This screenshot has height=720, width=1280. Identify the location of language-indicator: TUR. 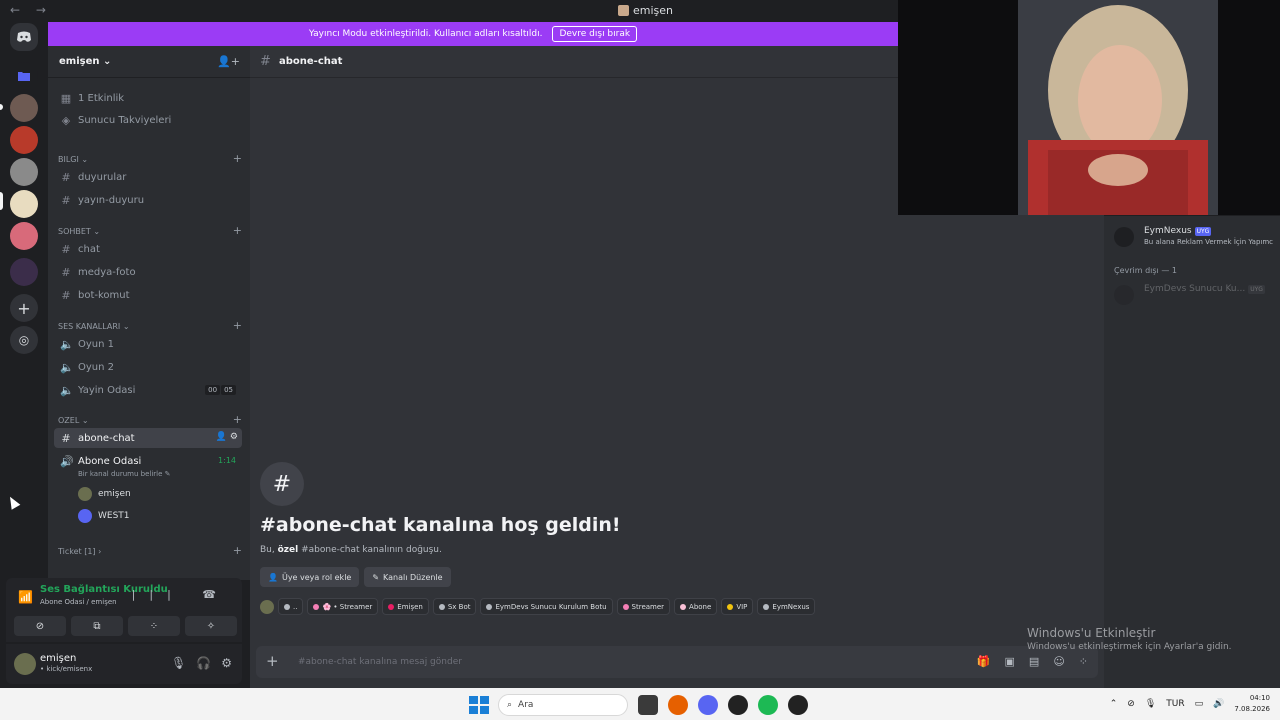
(1175, 704).